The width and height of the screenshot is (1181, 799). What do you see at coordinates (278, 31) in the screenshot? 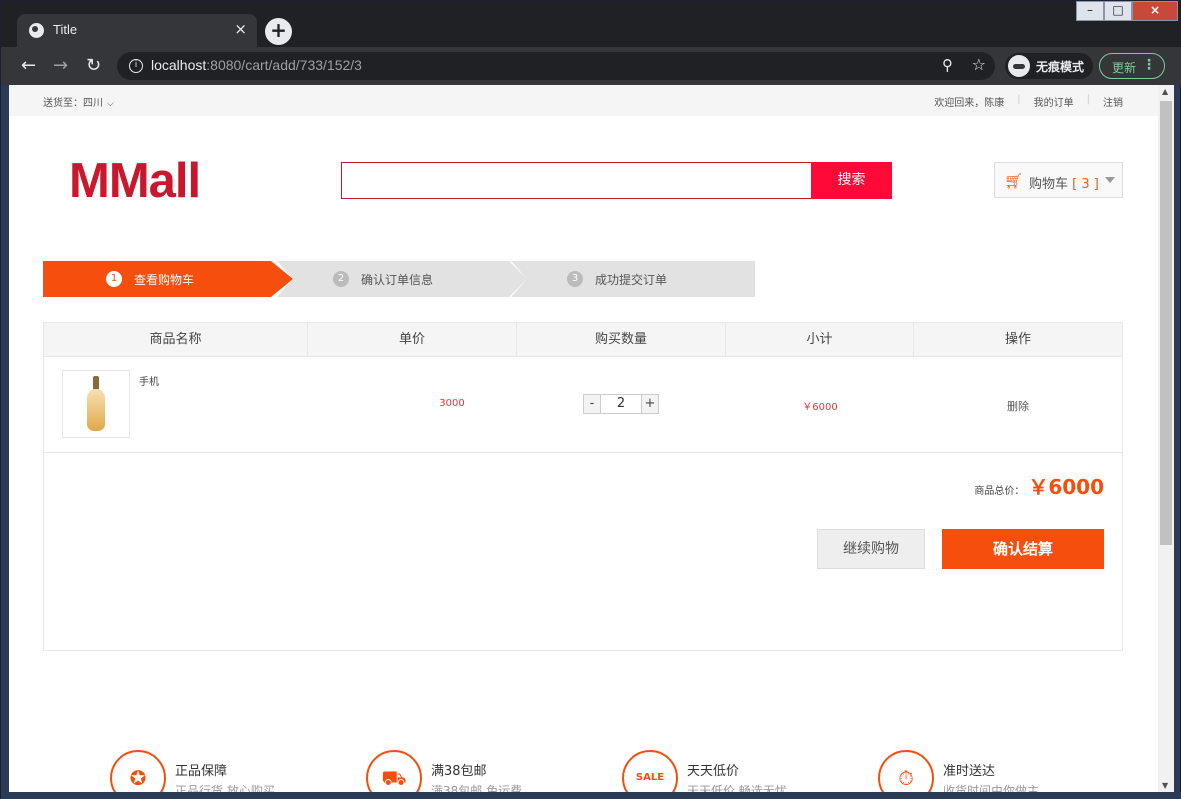
I see `new-tab-button: +` at bounding box center [278, 31].